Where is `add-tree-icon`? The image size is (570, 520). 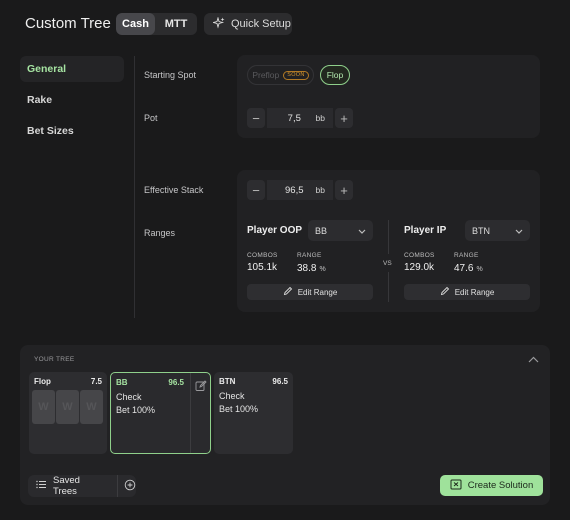 add-tree-icon is located at coordinates (130, 486).